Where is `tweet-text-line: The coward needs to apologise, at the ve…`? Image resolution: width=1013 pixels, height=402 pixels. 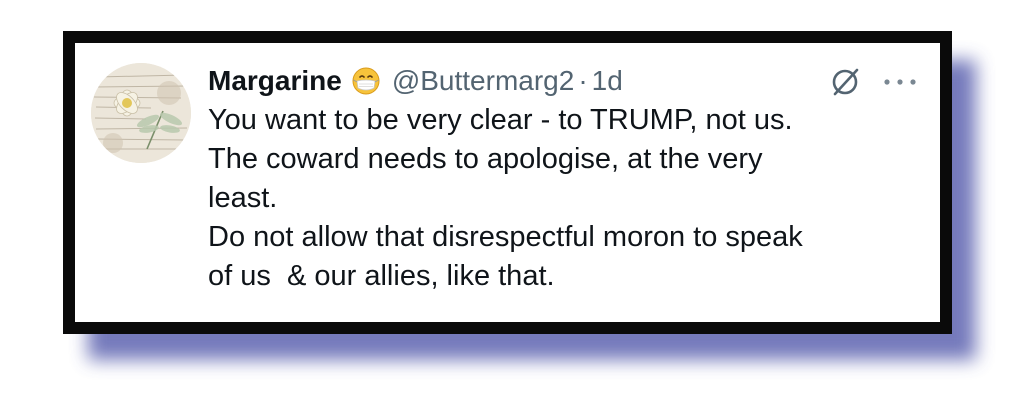
tweet-text-line: The coward needs to apologise, at the ve… is located at coordinates (485, 159).